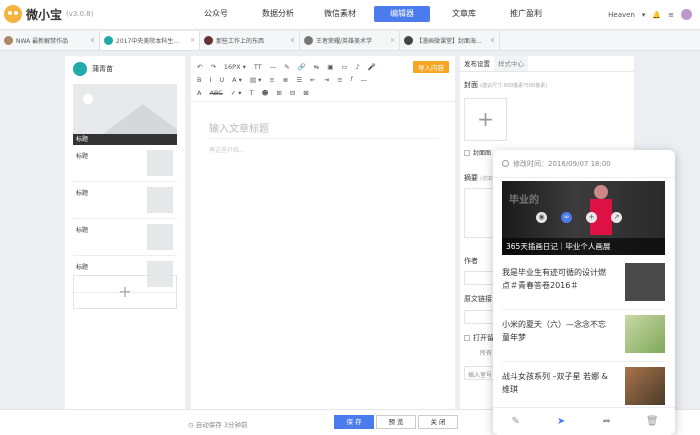 This screenshot has height=435, width=700. I want to click on font-size-select: 16PX ▾, so click(235, 67).